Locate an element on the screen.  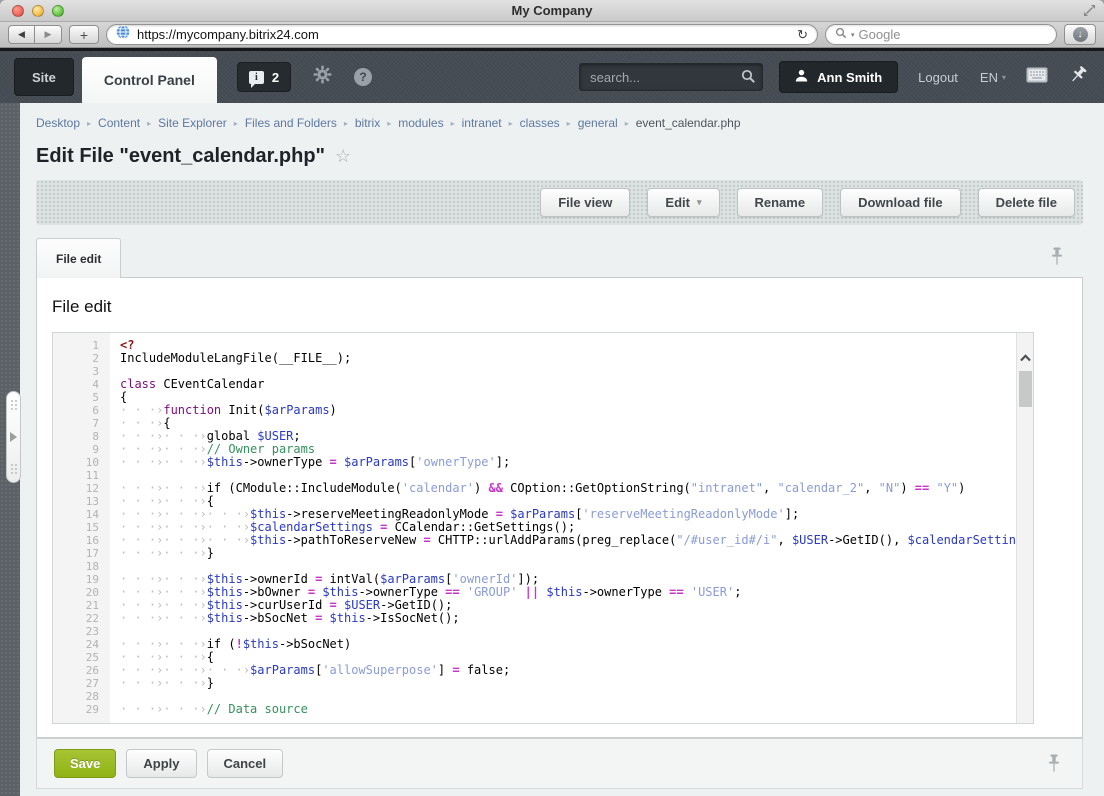
reload-icon: ↻ is located at coordinates (802, 35).